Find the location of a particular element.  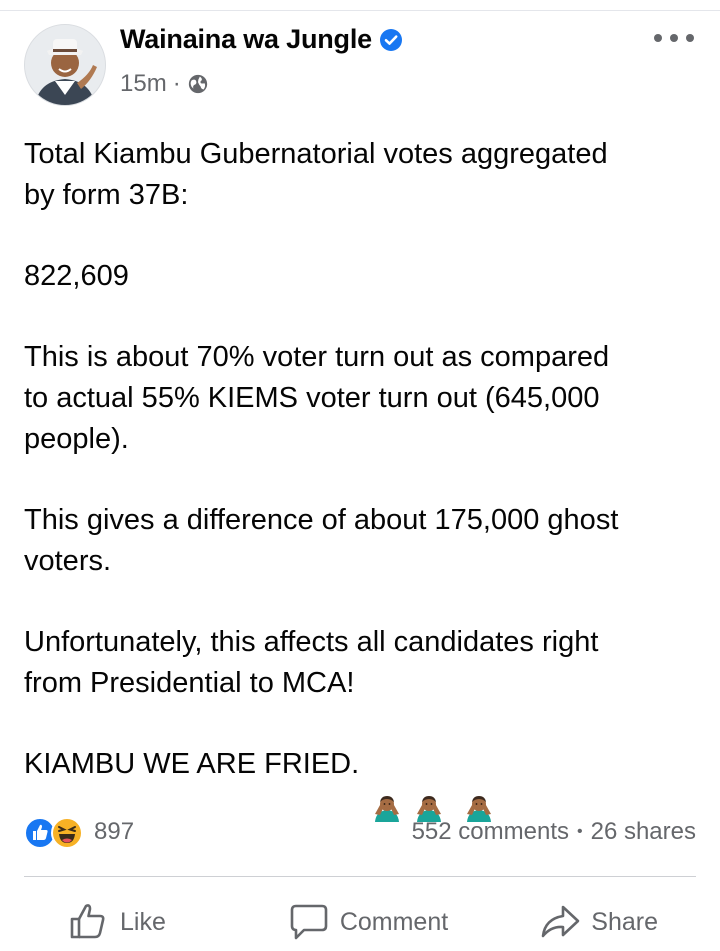

author-row: Wainaina wa Jungle is located at coordinates (261, 39).